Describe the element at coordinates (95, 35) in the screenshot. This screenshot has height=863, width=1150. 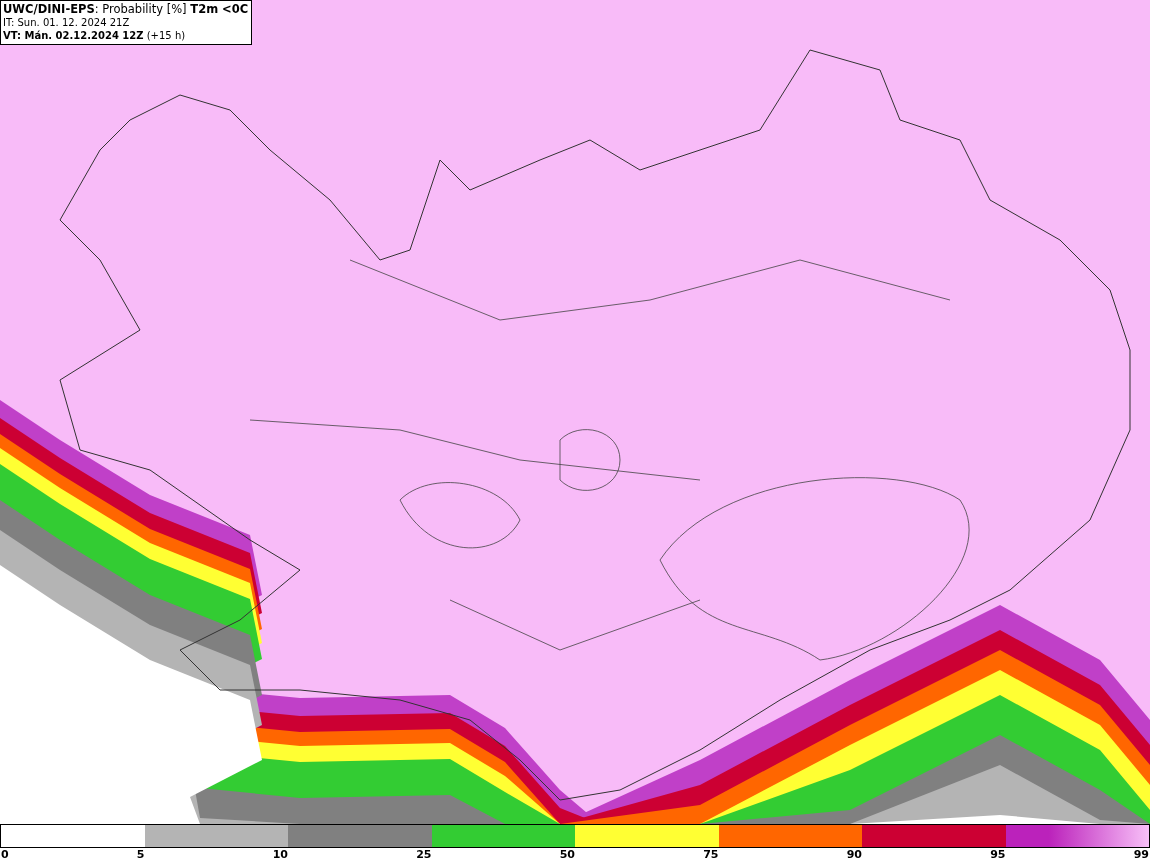
I see `map-time-info: VT: Mán. 02.12.2024 12Z (+15 h)` at that location.